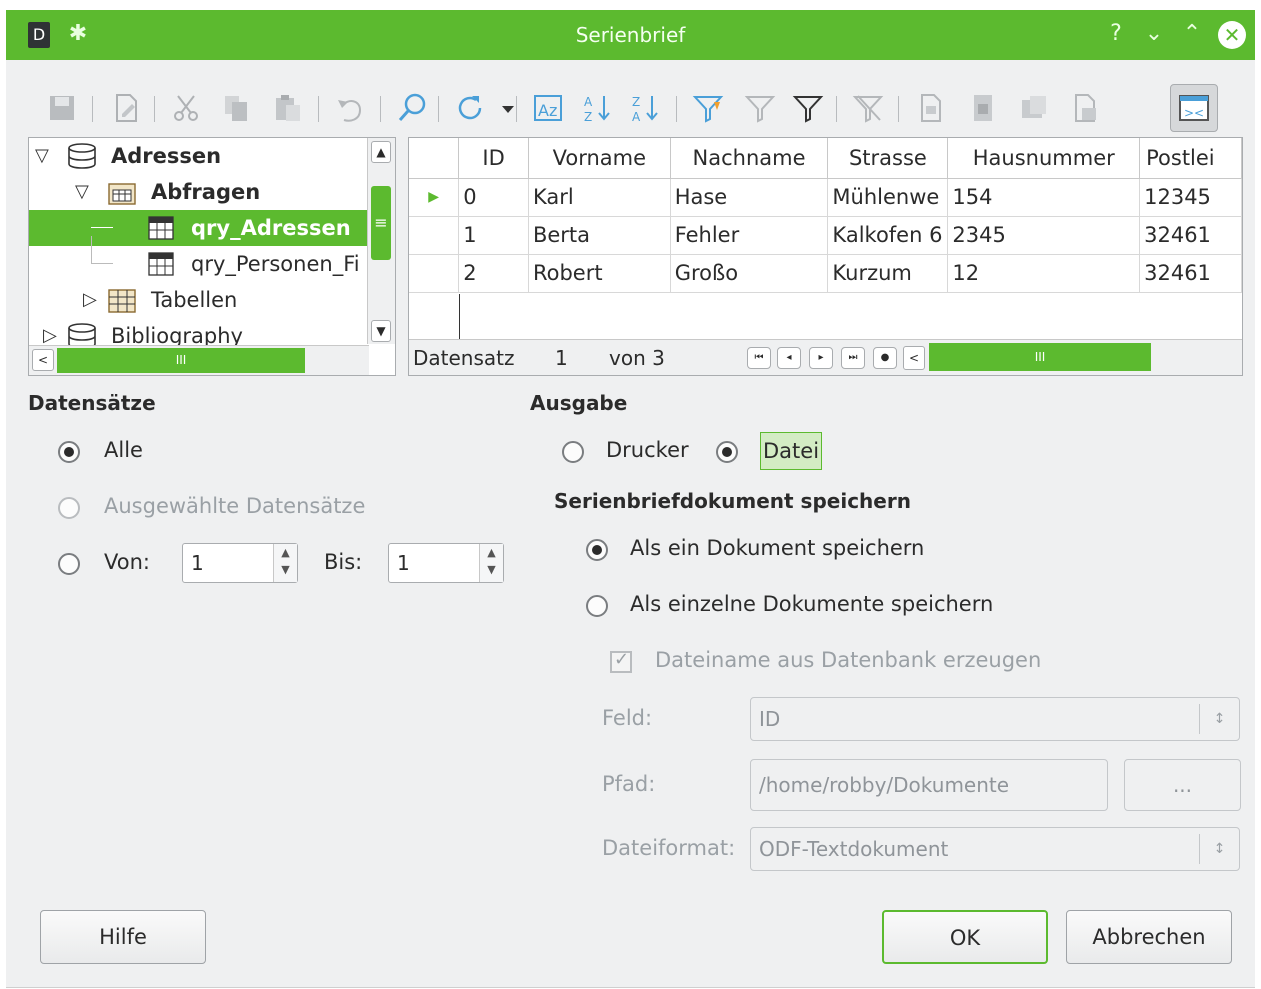  What do you see at coordinates (597, 550) in the screenshot?
I see `save-one-document-radio` at bounding box center [597, 550].